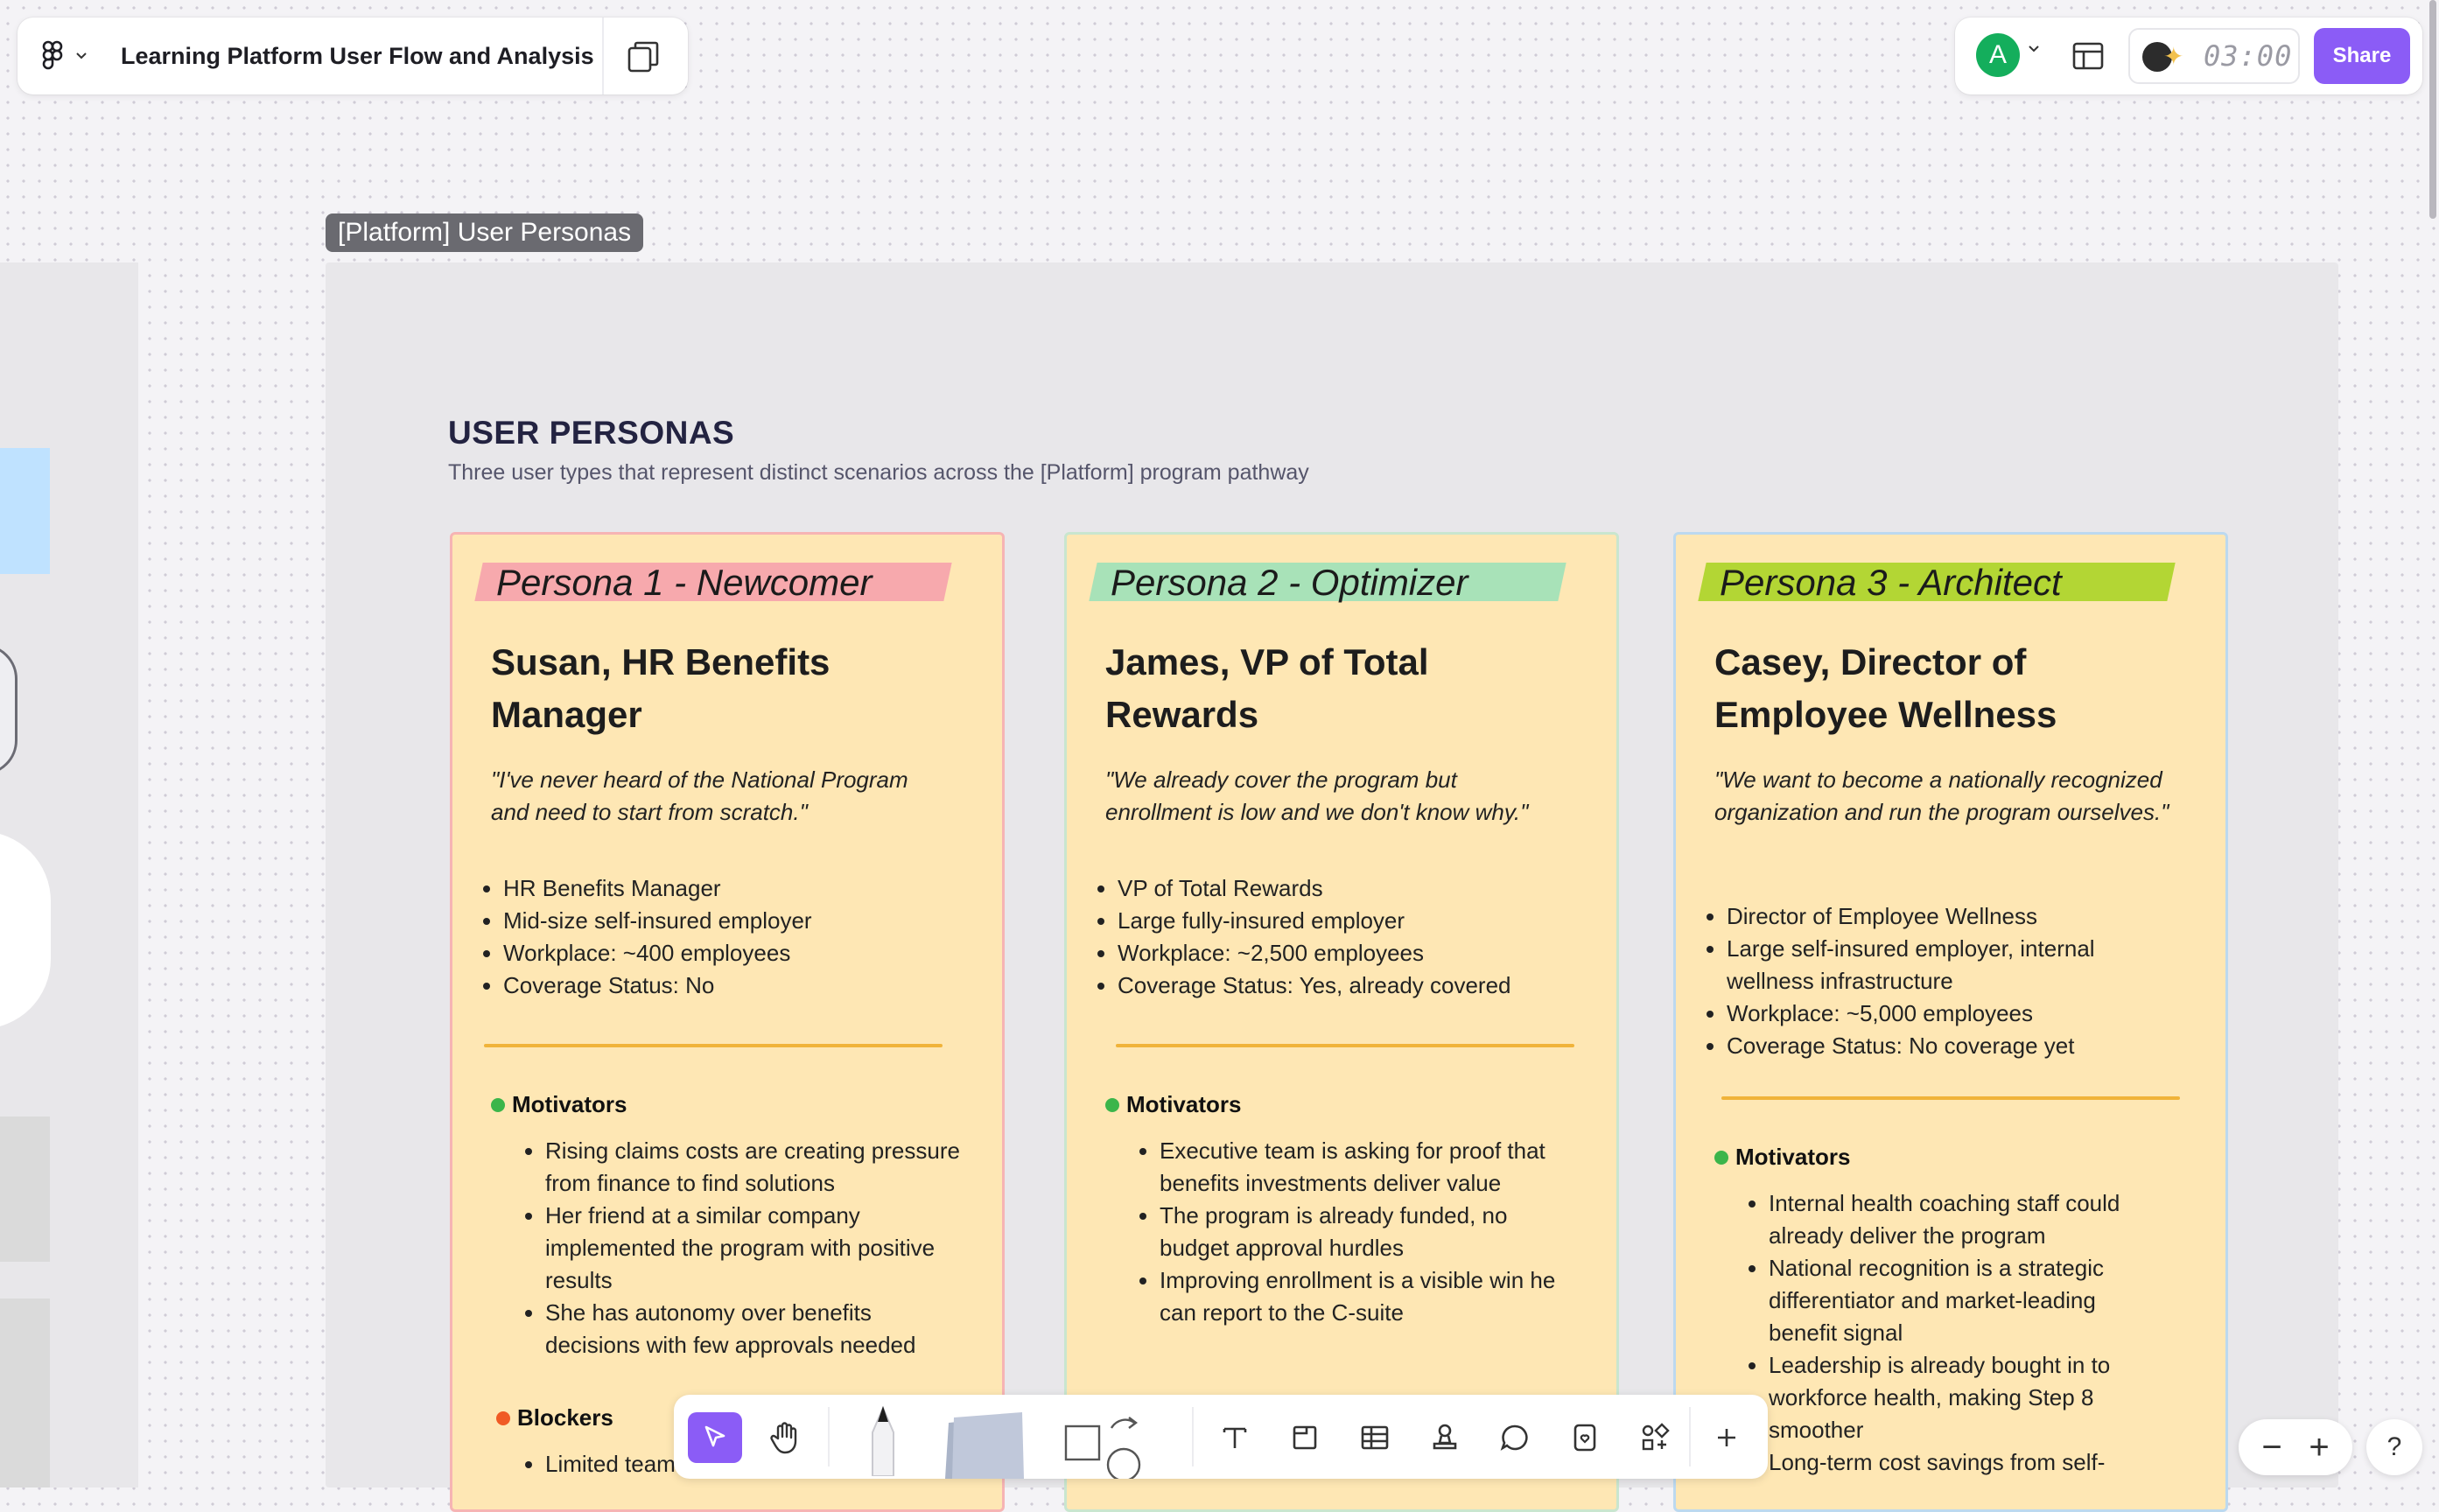 The image size is (2439, 1512). What do you see at coordinates (357, 56) in the screenshot?
I see `file-title: Learning Platform User Flow and Analysis` at bounding box center [357, 56].